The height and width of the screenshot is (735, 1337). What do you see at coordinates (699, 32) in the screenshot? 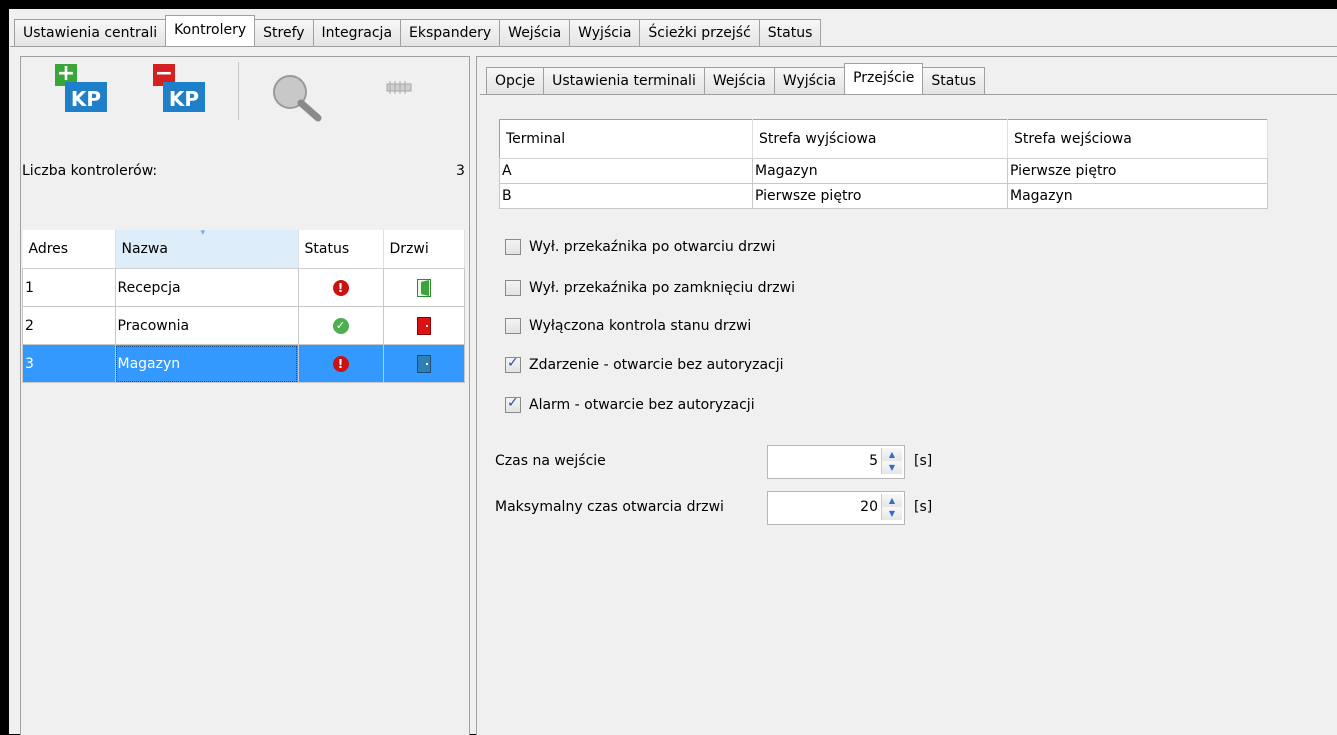
I see `tab-sciezki-przejsc: Ścieżki przejść` at bounding box center [699, 32].